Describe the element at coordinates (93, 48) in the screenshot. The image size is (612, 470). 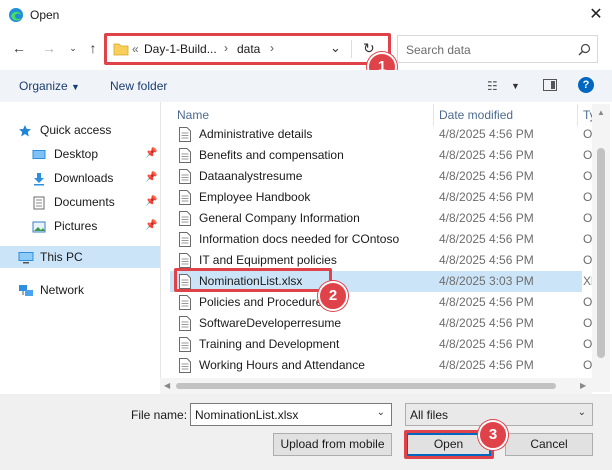
I see `up-arrow-icon: ↑` at that location.